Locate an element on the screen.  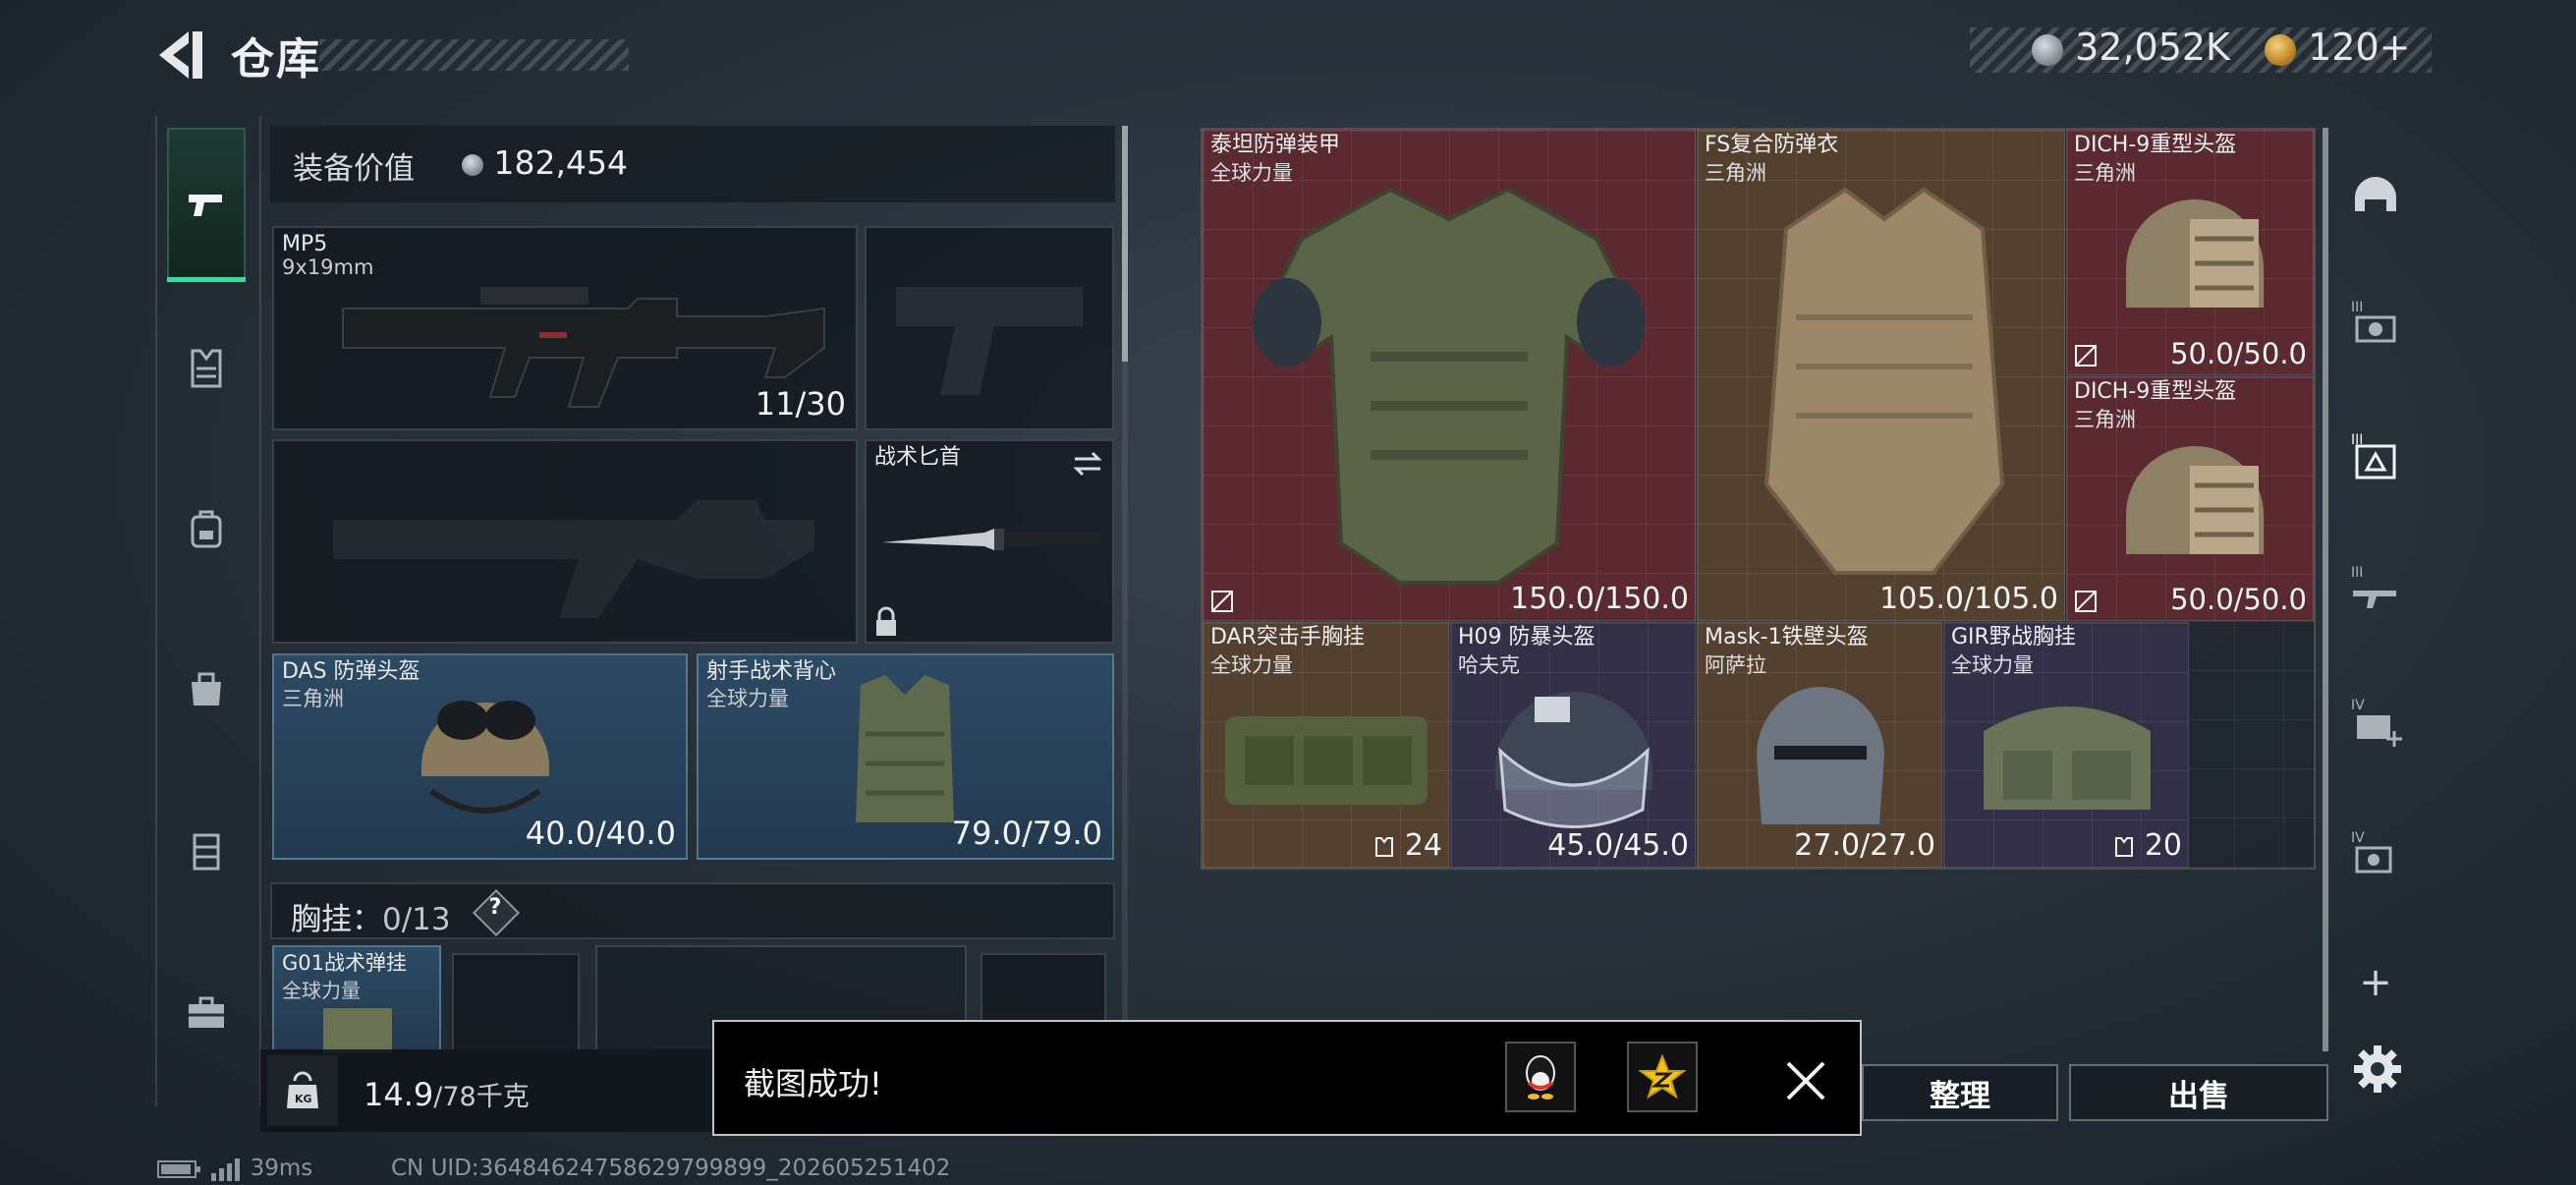
share-qq-button is located at coordinates (1540, 1077).